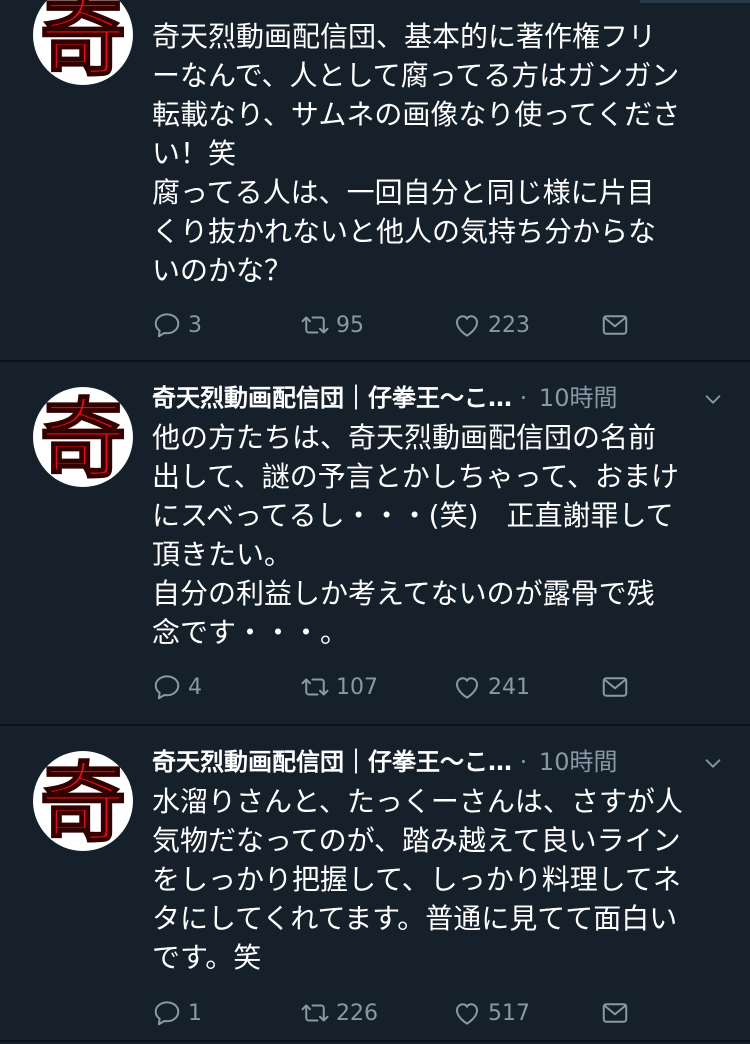 The width and height of the screenshot is (750, 1044). Describe the element at coordinates (416, 879) in the screenshot. I see `tweet-line: をしっかり把握して、しっかり料理してネ` at that location.